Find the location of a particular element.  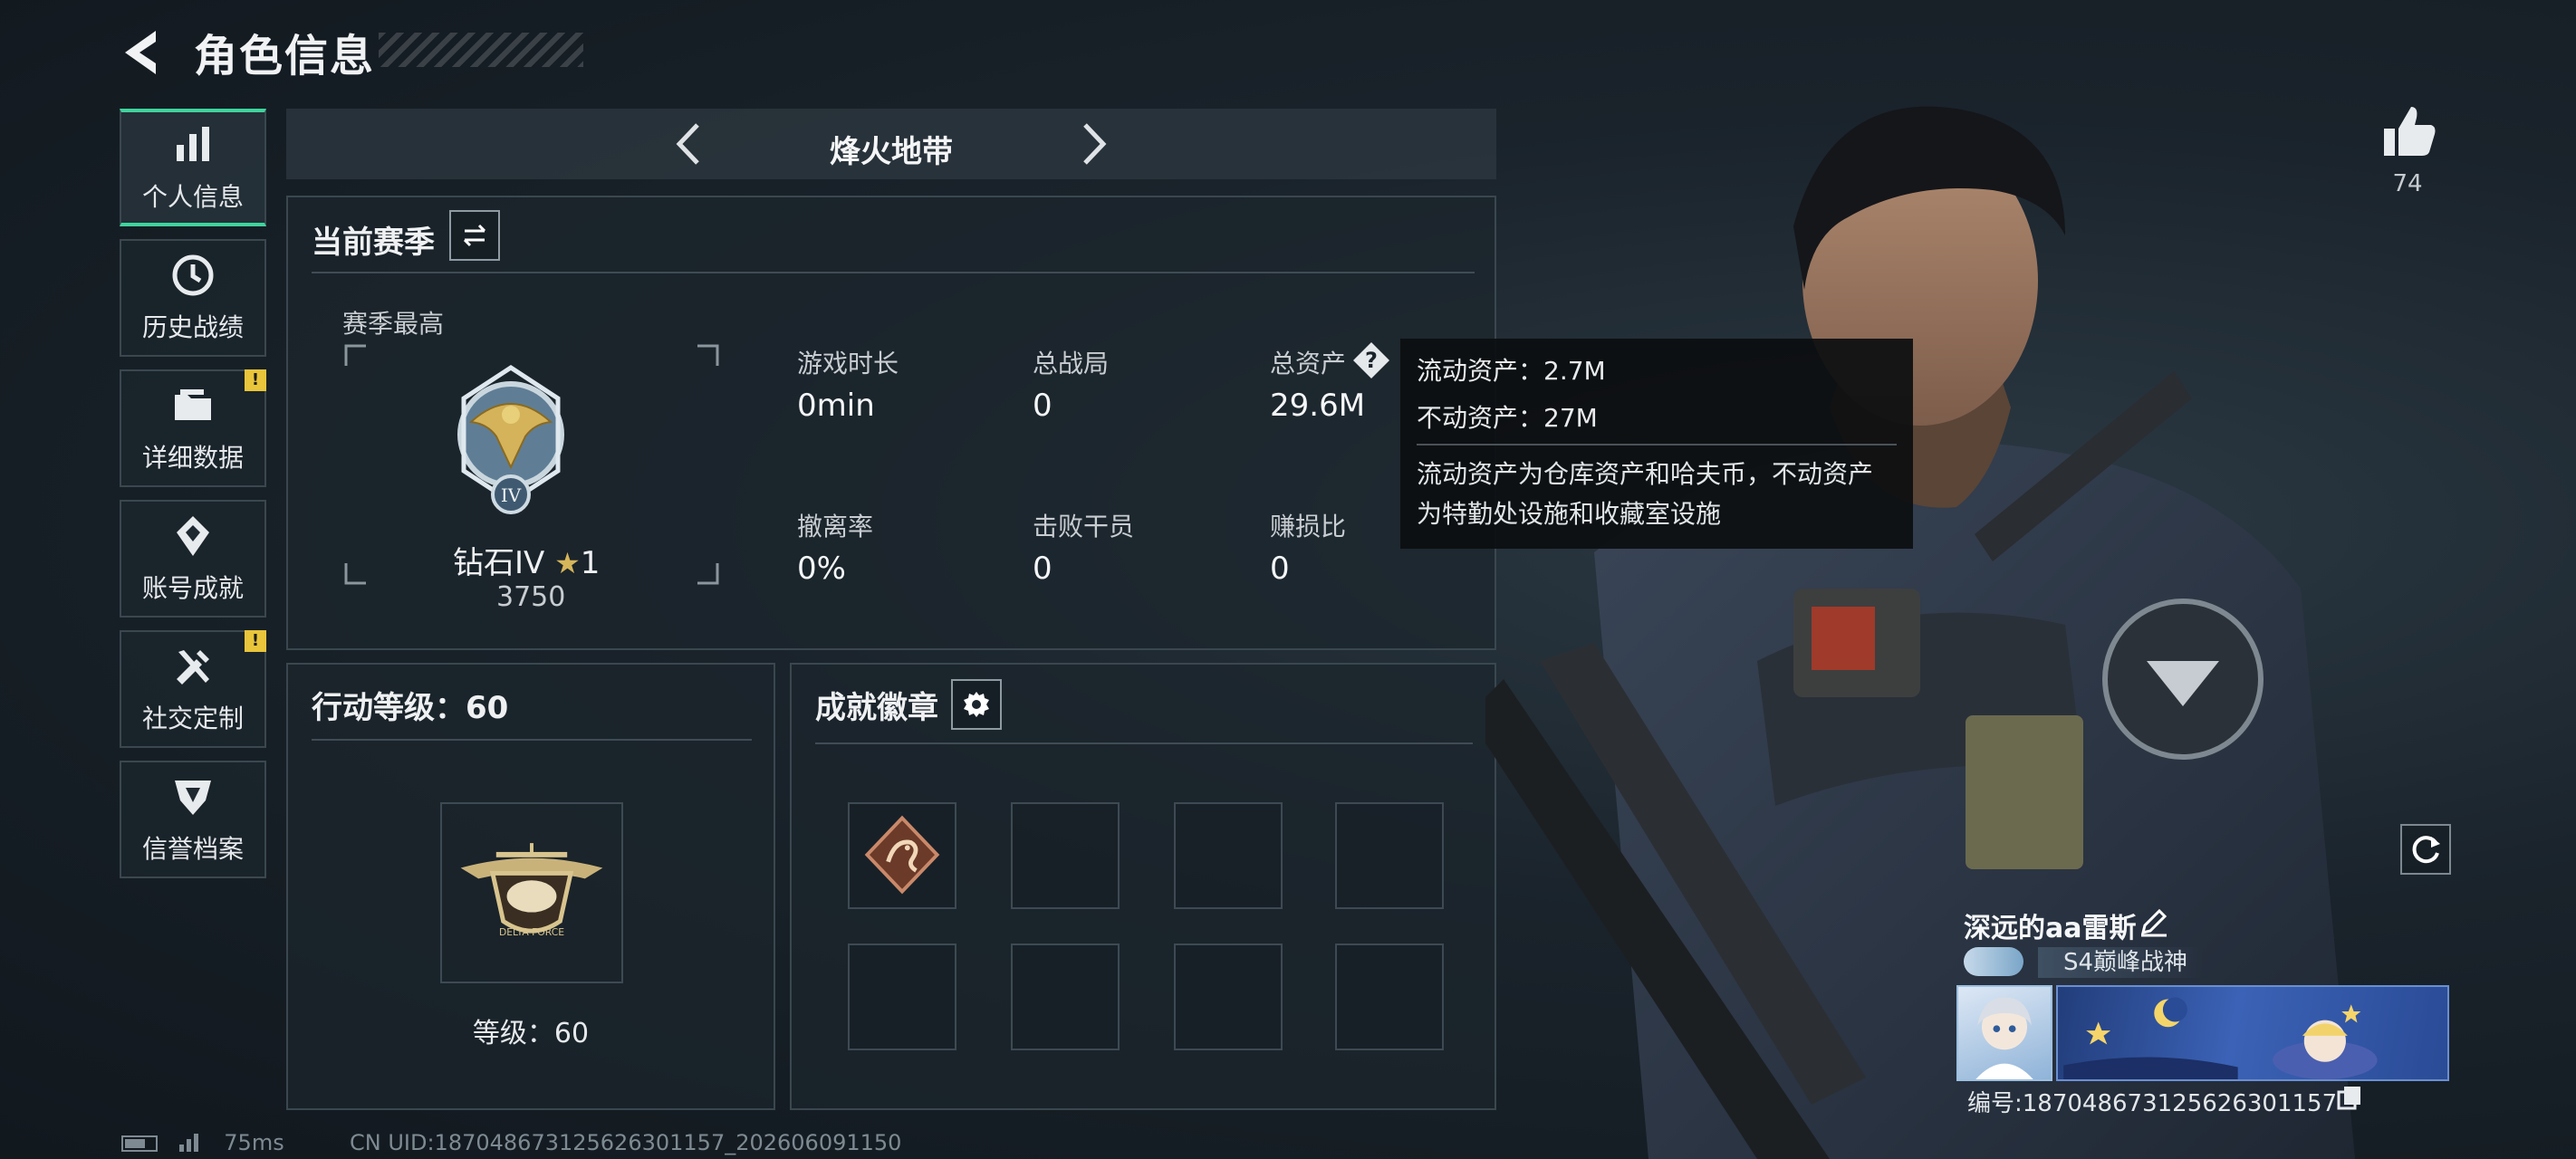

avatar-image is located at coordinates (2004, 1038).